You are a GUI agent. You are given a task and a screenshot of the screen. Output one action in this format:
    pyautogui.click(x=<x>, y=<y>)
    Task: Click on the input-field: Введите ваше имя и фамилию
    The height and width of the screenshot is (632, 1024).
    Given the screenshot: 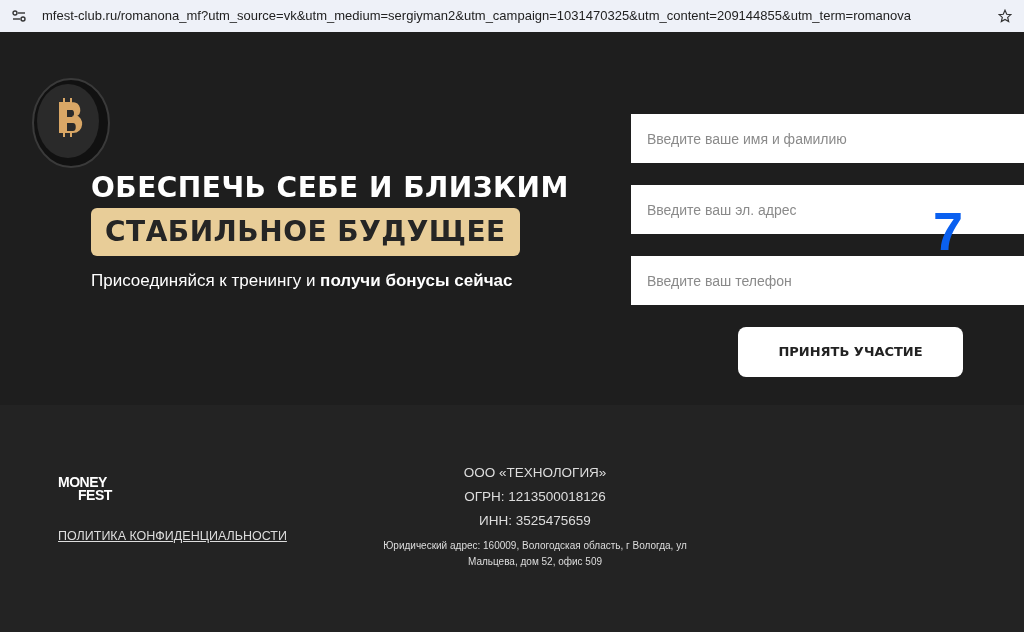 What is the action you would take?
    pyautogui.click(x=827, y=138)
    